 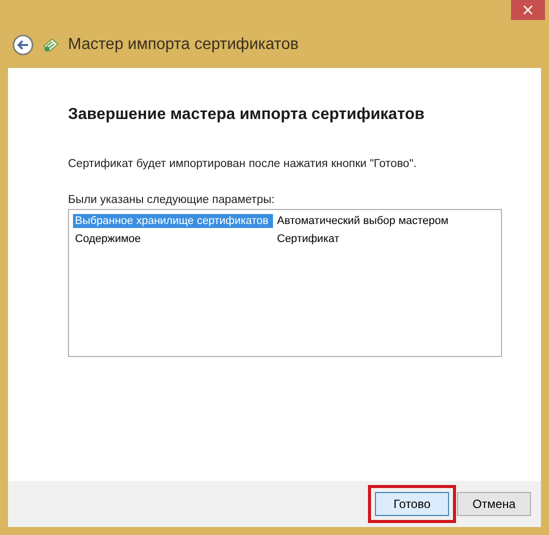 What do you see at coordinates (172, 200) in the screenshot?
I see `list-label: Были указаны следующие параметры:` at bounding box center [172, 200].